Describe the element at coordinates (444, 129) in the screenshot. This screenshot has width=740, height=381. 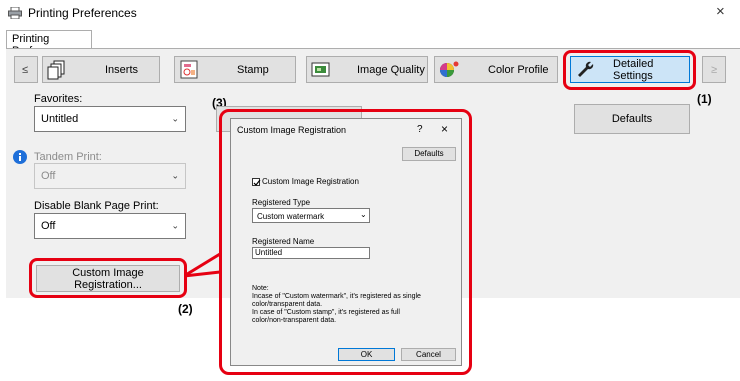
I see `dialog-close-button: ×` at that location.